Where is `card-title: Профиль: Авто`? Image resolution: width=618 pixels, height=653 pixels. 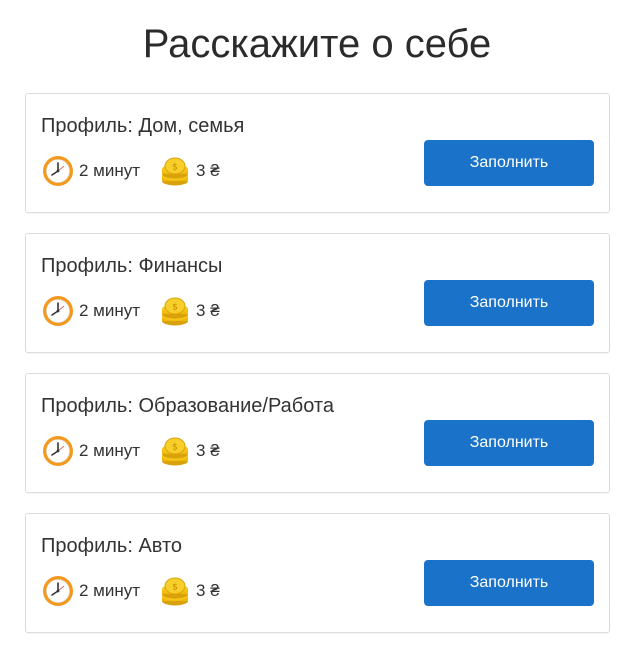
card-title: Профиль: Авто is located at coordinates (112, 546).